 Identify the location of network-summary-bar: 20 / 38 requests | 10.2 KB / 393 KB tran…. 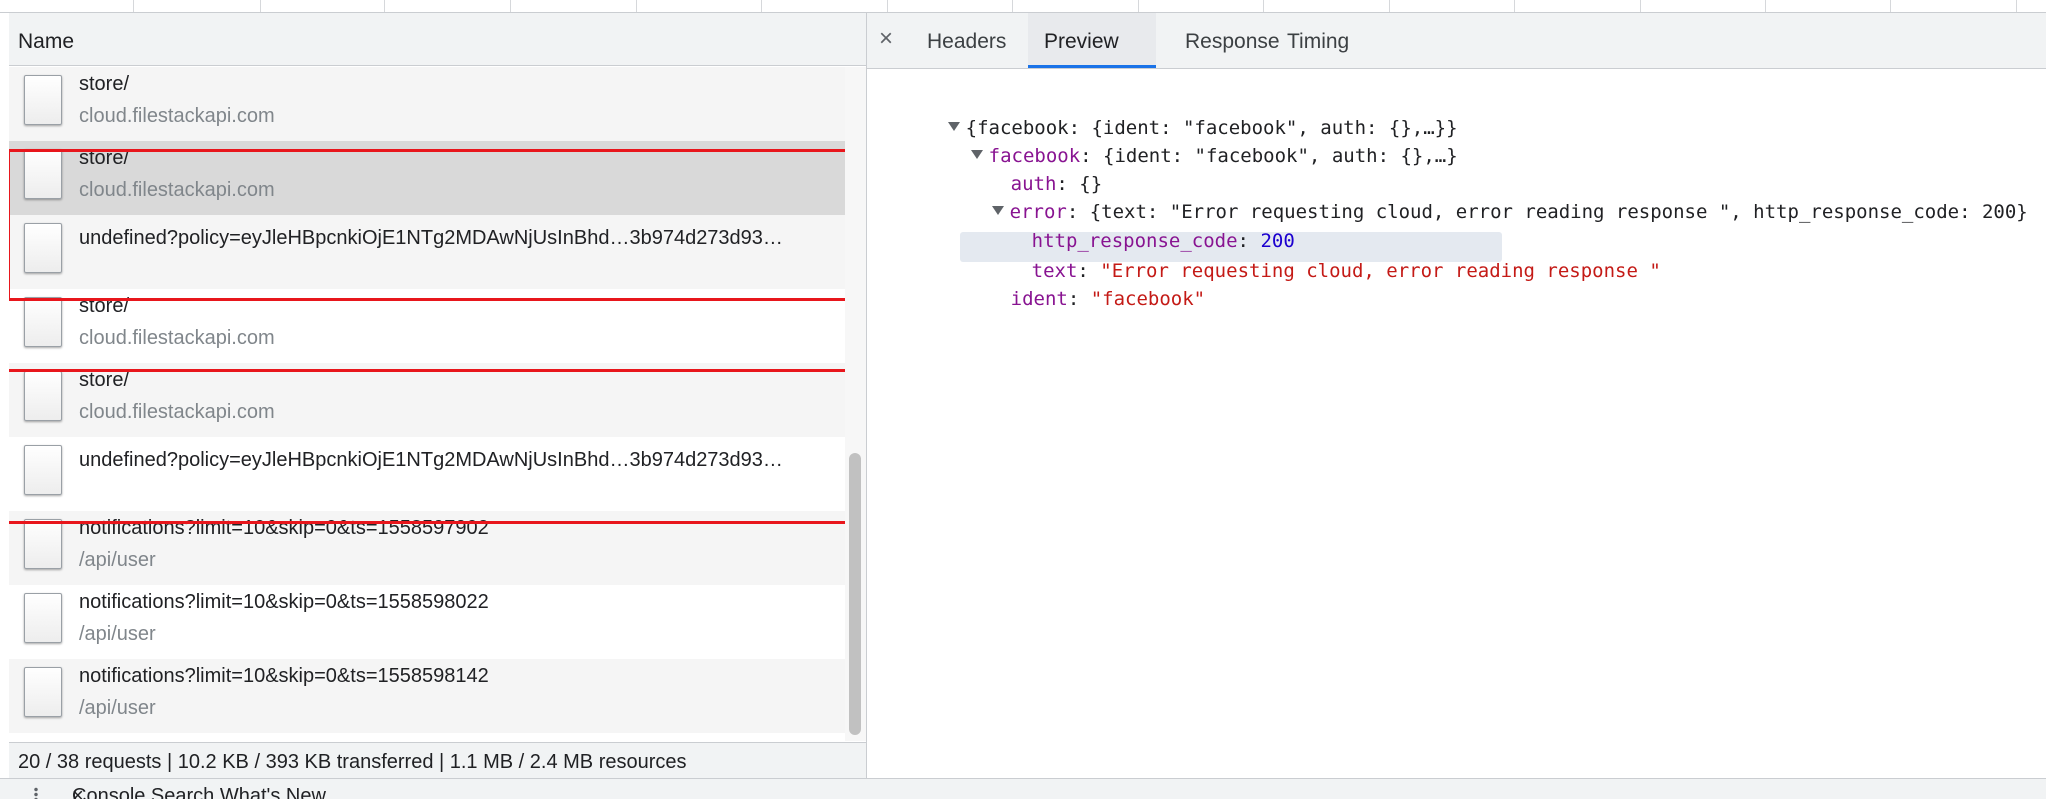
(437, 760).